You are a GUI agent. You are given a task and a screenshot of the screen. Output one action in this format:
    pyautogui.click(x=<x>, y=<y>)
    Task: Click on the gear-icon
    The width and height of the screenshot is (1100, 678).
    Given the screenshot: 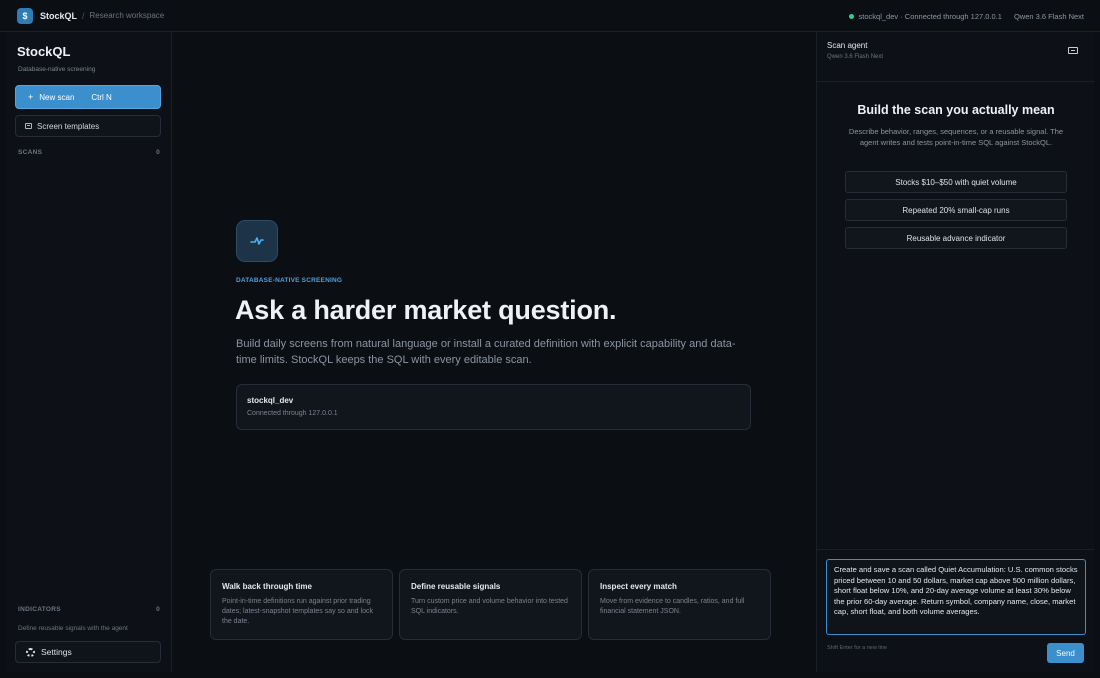 What is the action you would take?
    pyautogui.click(x=30, y=652)
    